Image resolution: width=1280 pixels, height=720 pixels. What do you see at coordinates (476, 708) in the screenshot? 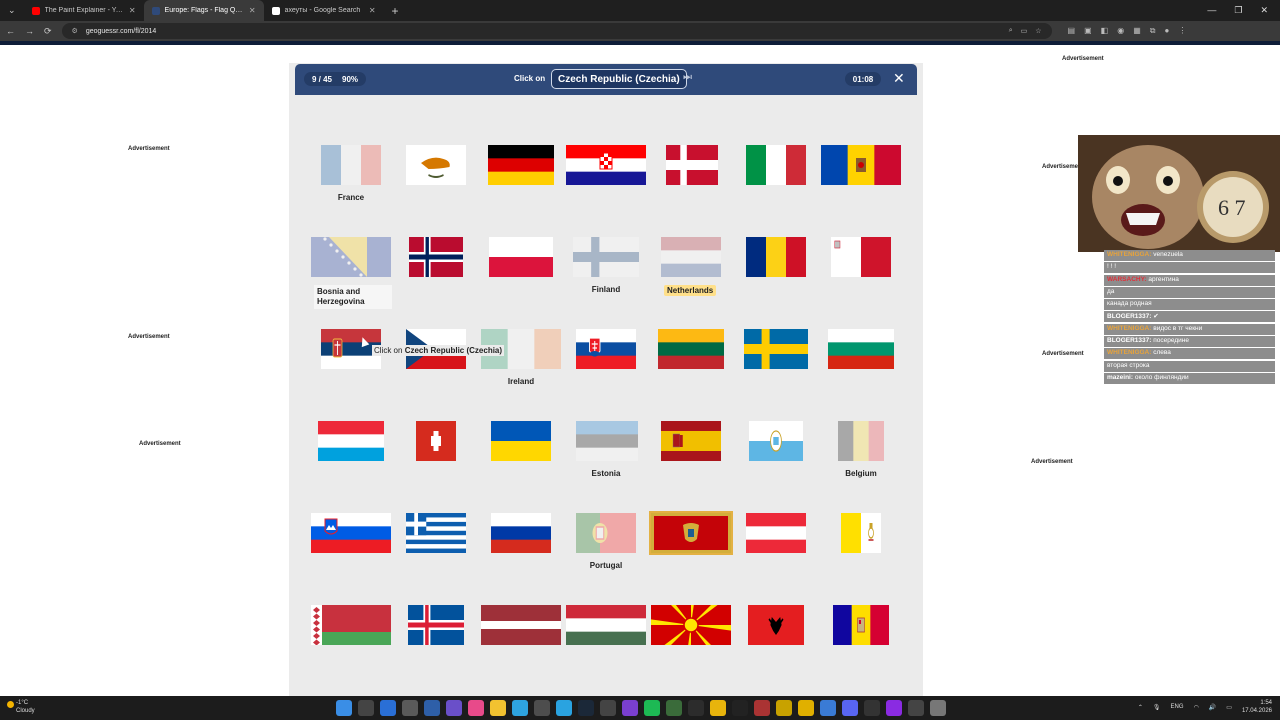
I see `itunes-icon` at bounding box center [476, 708].